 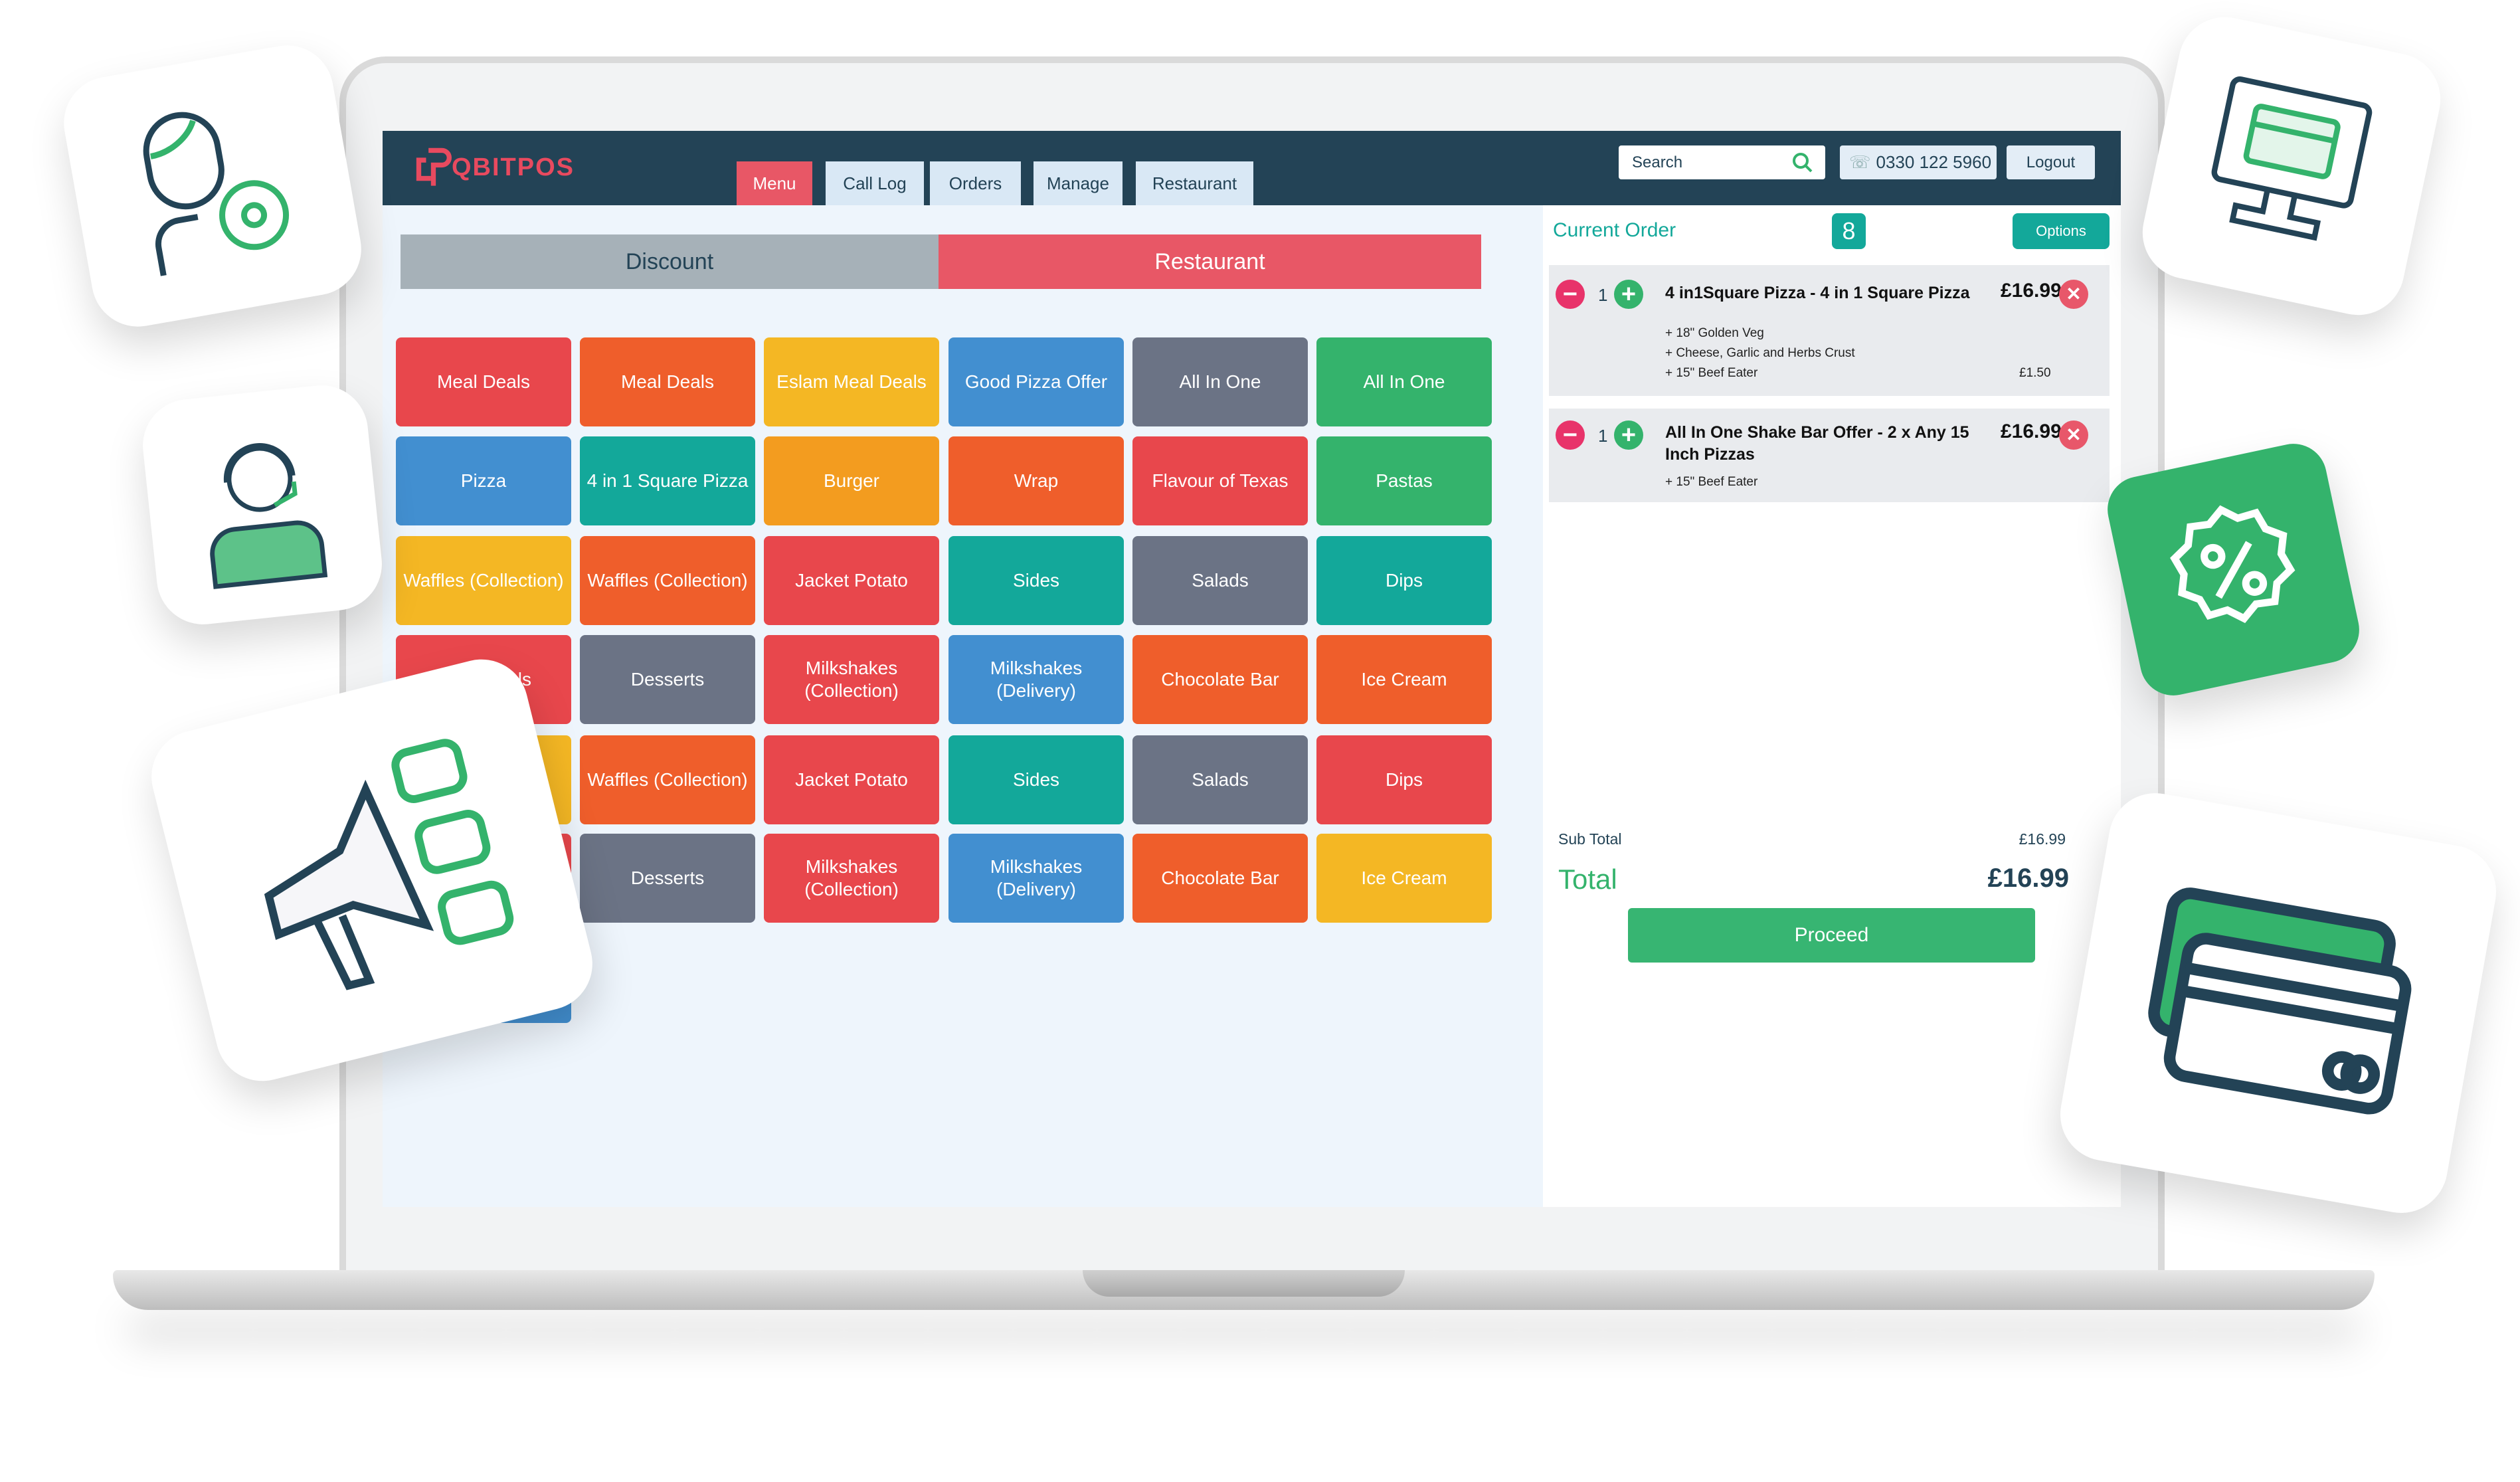 I want to click on proceed-button: Proceed, so click(x=1831, y=935).